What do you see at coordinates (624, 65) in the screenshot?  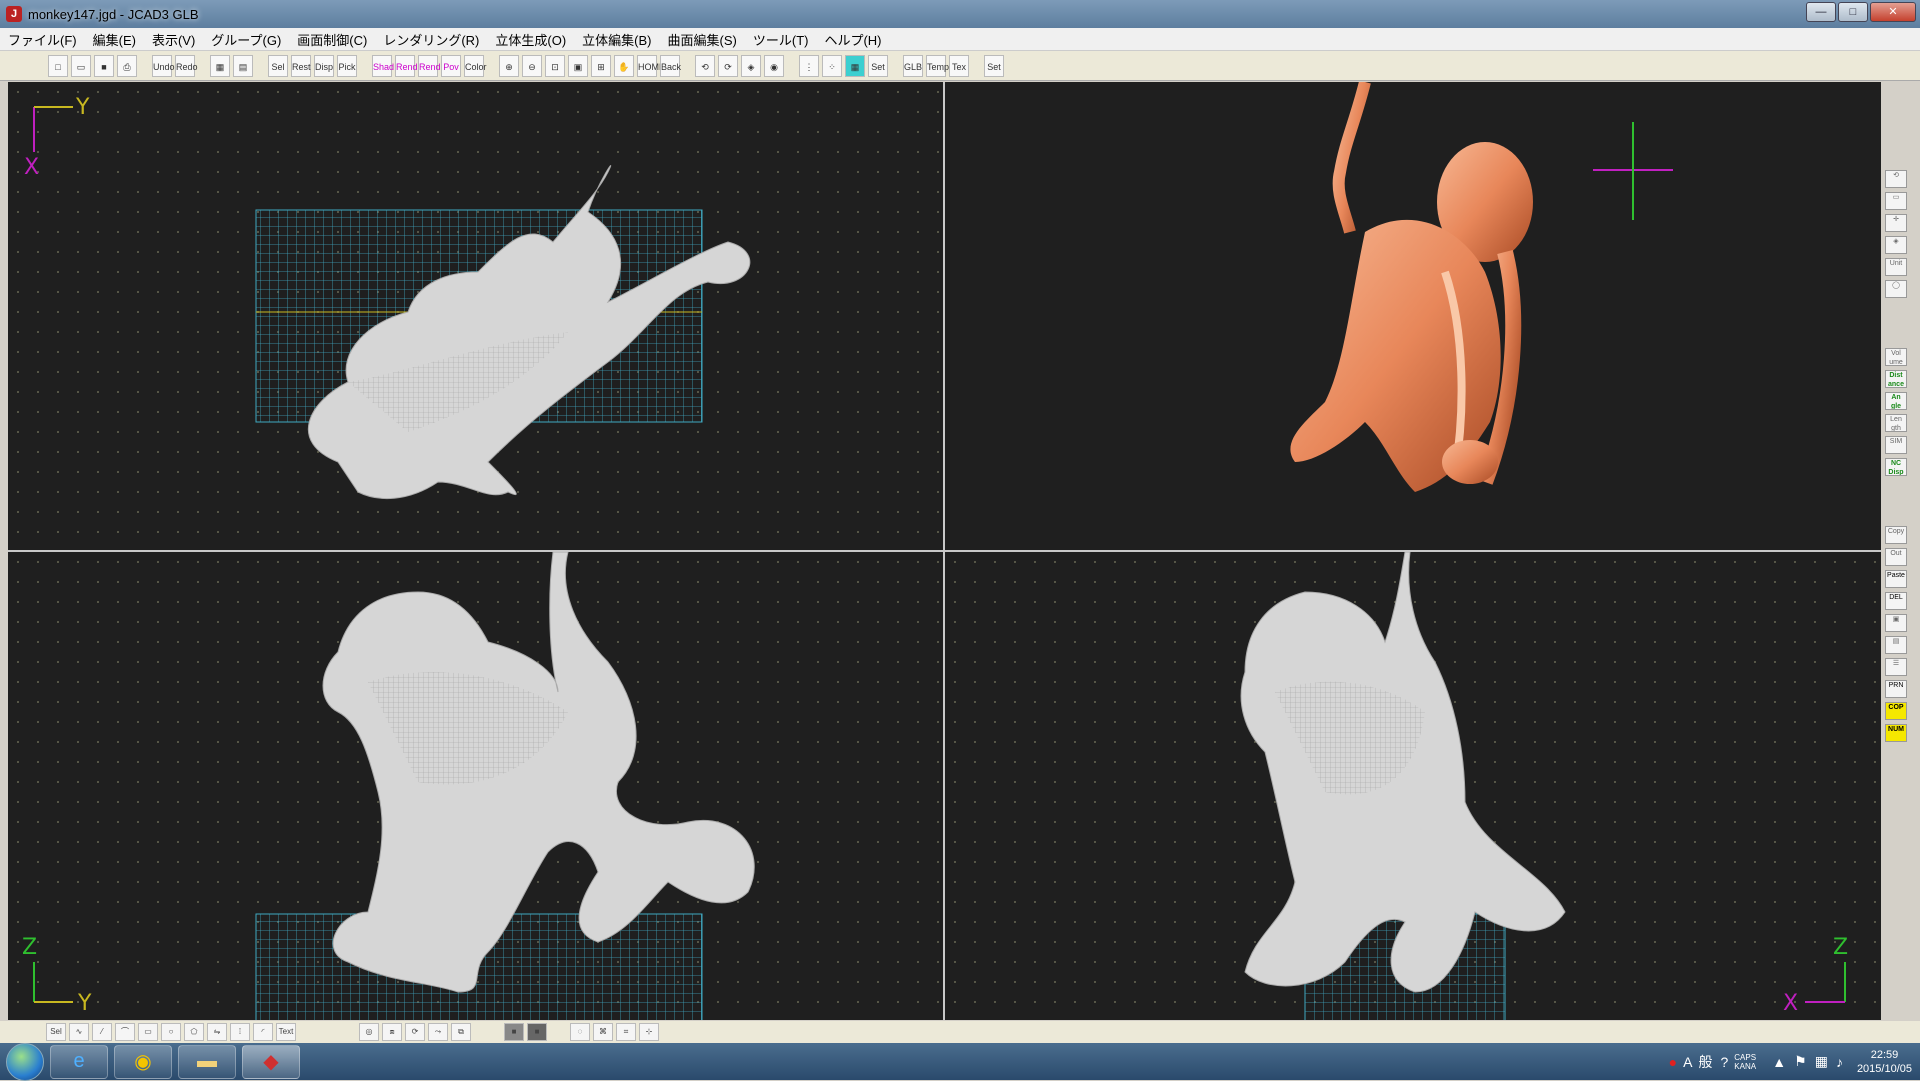 I see `pan-hand-icon: ✋` at bounding box center [624, 65].